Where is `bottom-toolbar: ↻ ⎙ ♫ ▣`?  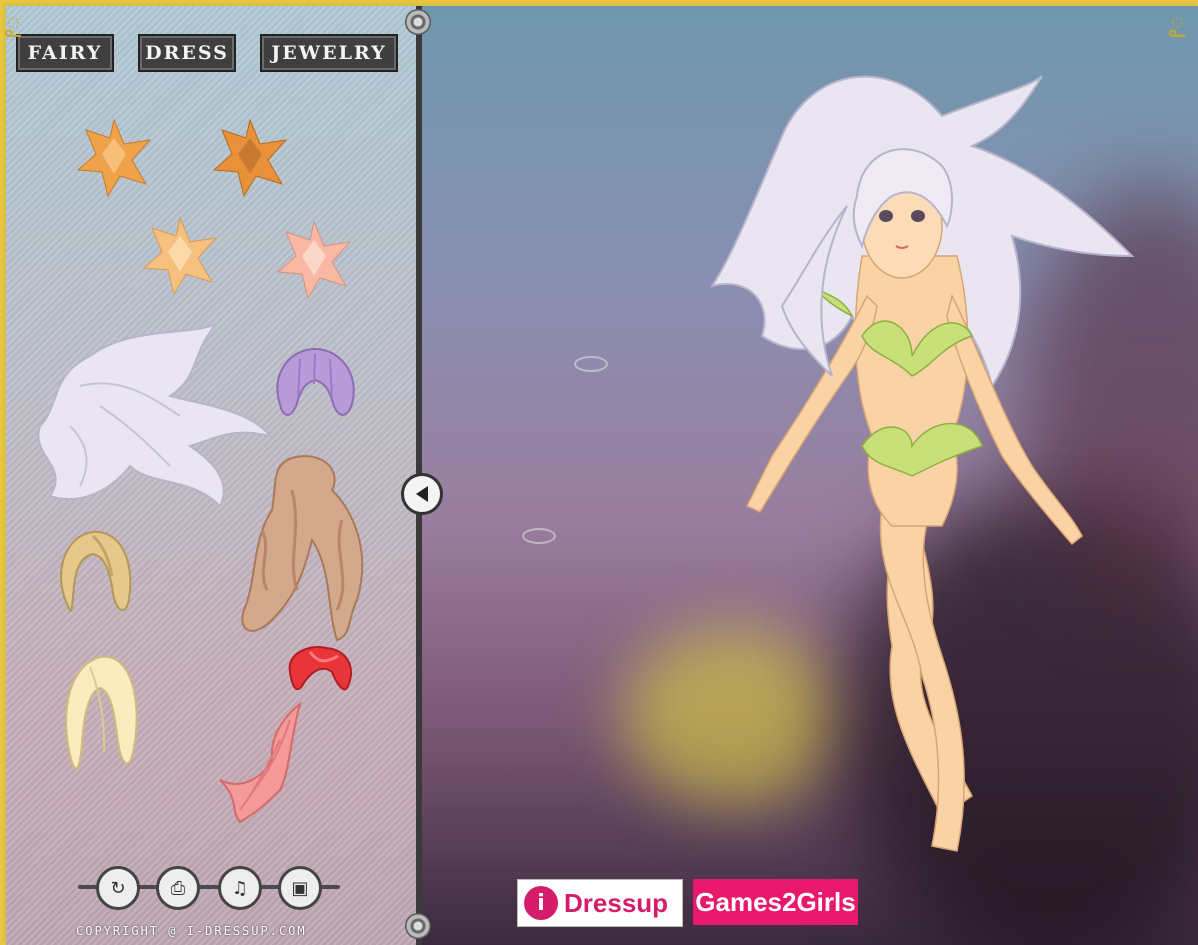 bottom-toolbar: ↻ ⎙ ♫ ▣ is located at coordinates (209, 888).